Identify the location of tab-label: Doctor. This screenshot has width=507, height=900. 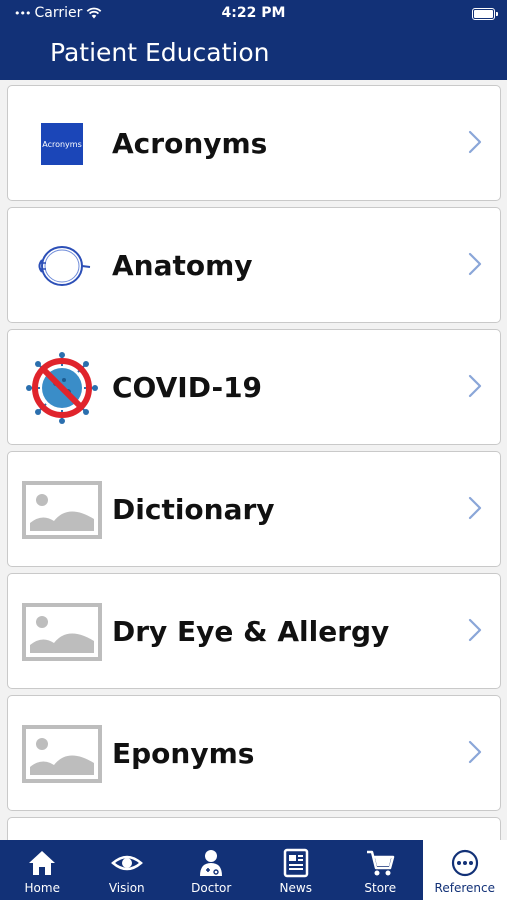
(211, 888).